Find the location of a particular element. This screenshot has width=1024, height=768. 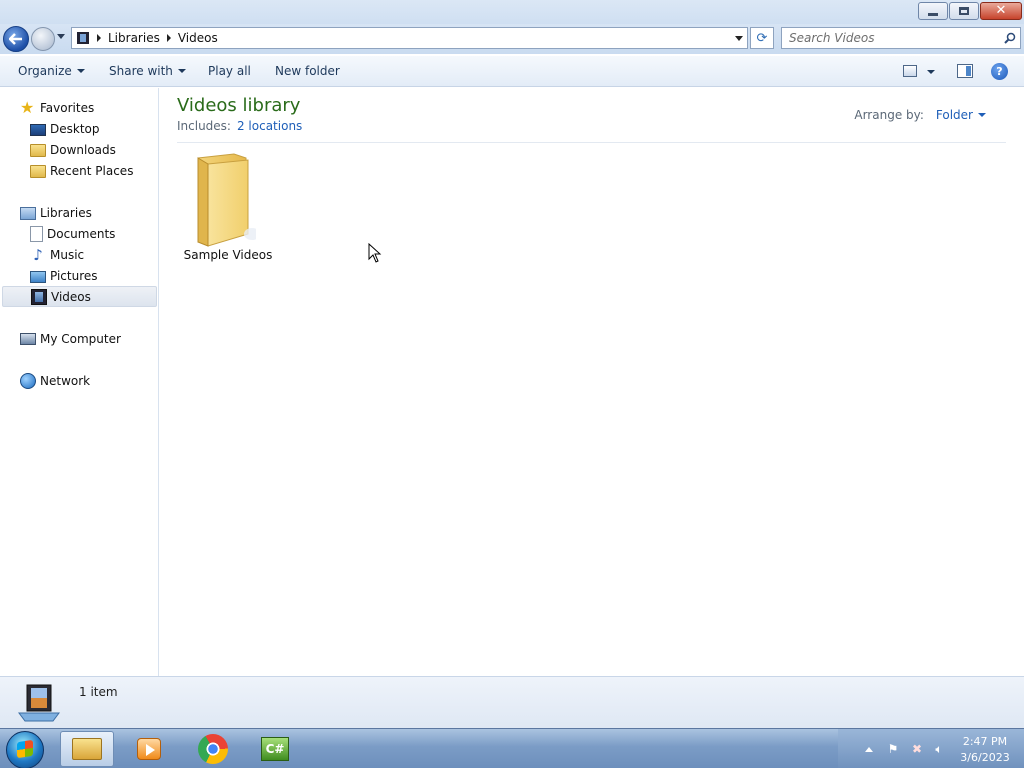

restore-icon is located at coordinates (964, 11).